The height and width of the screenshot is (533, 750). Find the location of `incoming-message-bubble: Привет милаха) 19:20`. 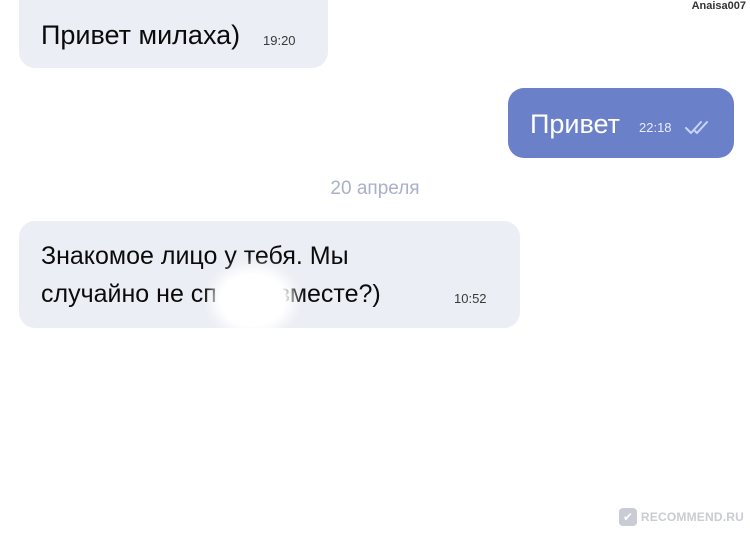

incoming-message-bubble: Привет милаха) 19:20 is located at coordinates (173, 34).